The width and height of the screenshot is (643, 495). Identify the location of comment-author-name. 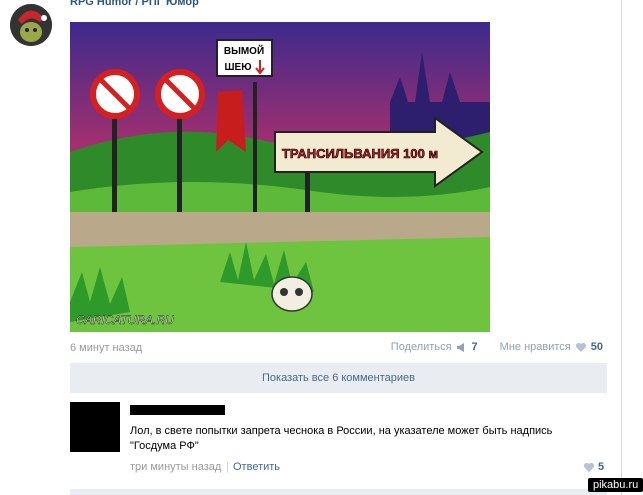
(177, 410).